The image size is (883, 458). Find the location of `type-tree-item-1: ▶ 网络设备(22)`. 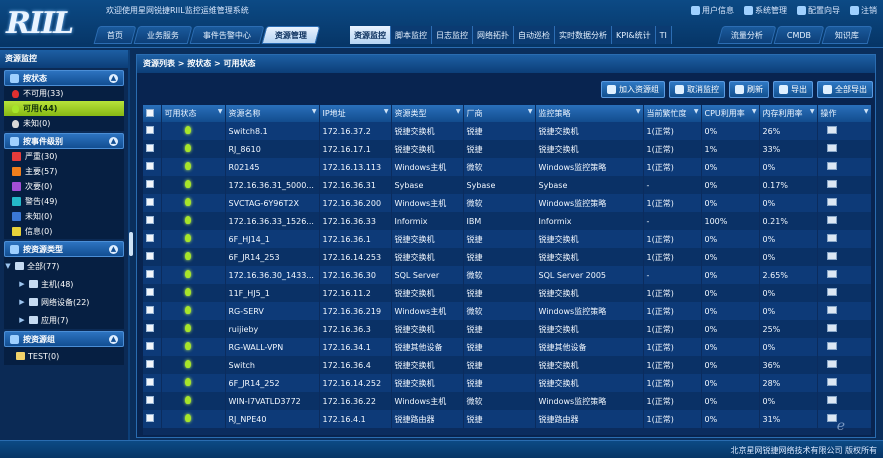

type-tree-item-1: ▶ 网络设备(22) is located at coordinates (64, 302).